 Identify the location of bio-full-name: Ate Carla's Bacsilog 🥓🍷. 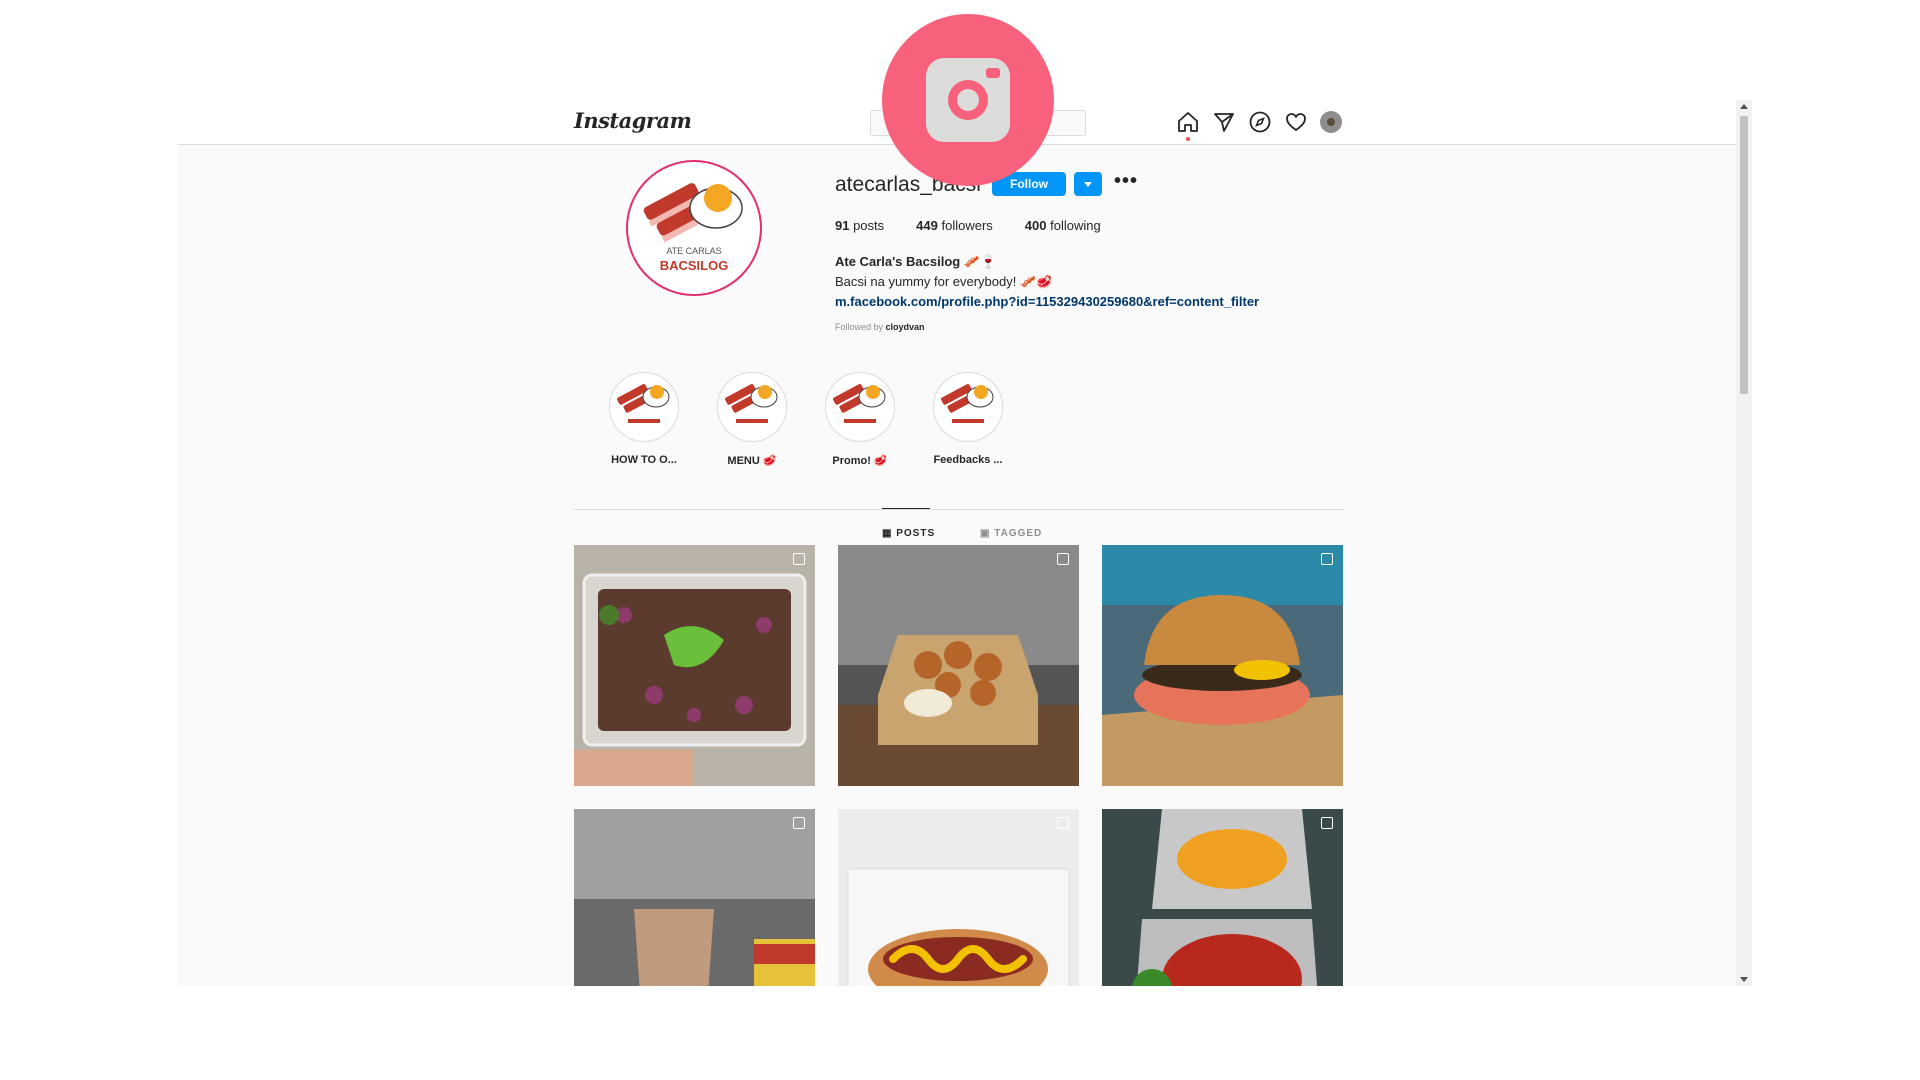
(916, 261).